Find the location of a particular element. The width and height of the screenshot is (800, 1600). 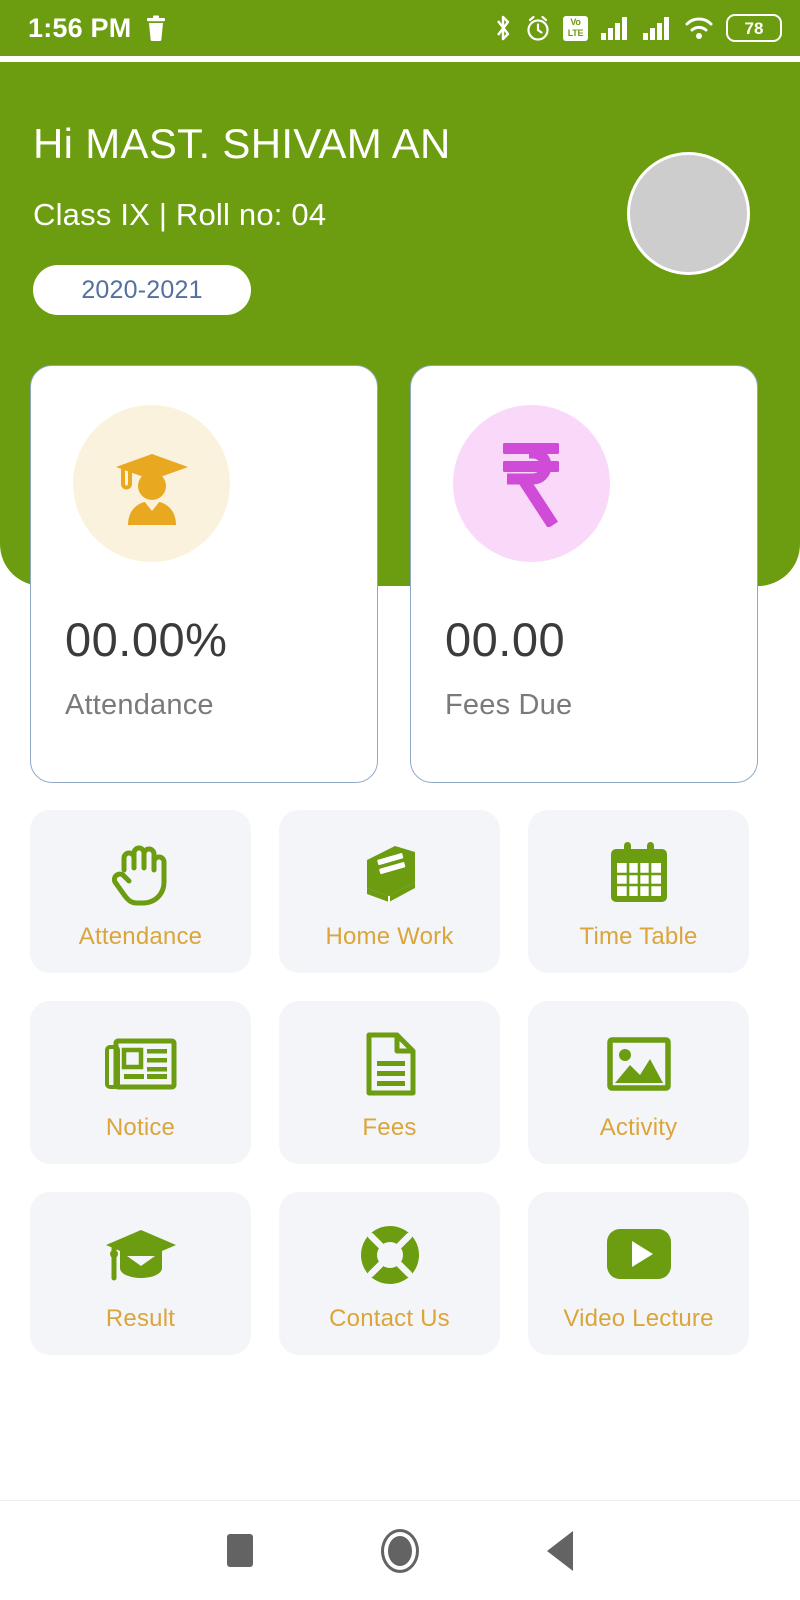

tile-result: Result is located at coordinates (140, 1273).